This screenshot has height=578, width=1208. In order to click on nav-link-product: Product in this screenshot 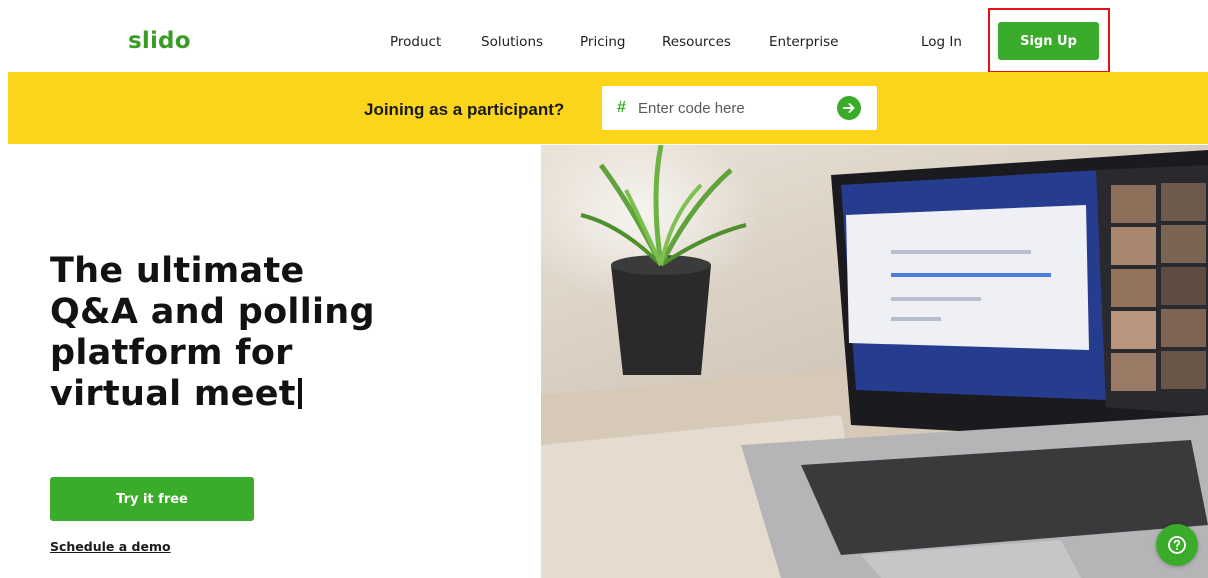, I will do `click(415, 42)`.